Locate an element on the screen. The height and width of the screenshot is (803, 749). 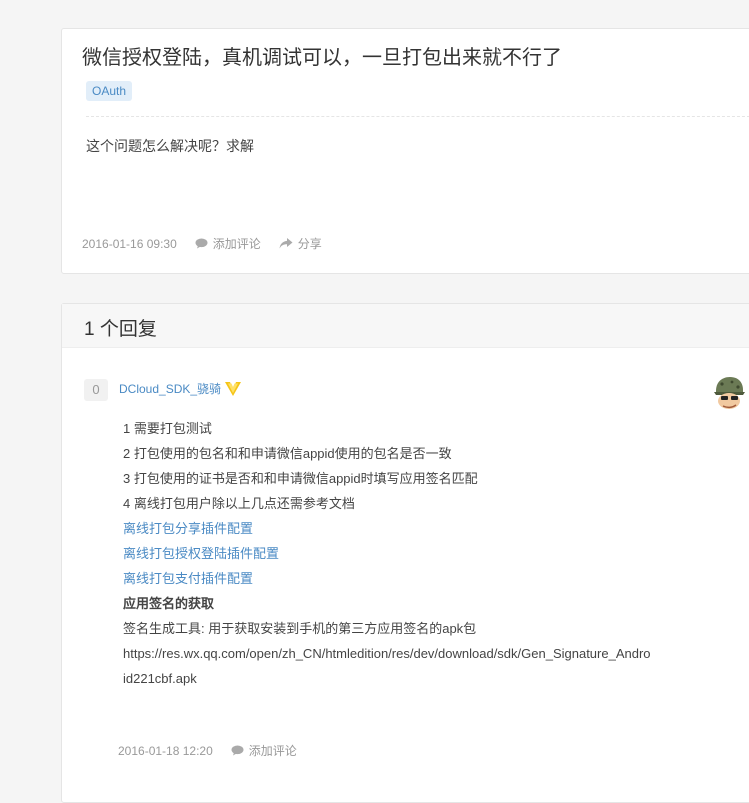
signature-tool-line: 签名生成工具: 用于获取安装到手机的第三方应用签名的apk包 is located at coordinates (300, 628).